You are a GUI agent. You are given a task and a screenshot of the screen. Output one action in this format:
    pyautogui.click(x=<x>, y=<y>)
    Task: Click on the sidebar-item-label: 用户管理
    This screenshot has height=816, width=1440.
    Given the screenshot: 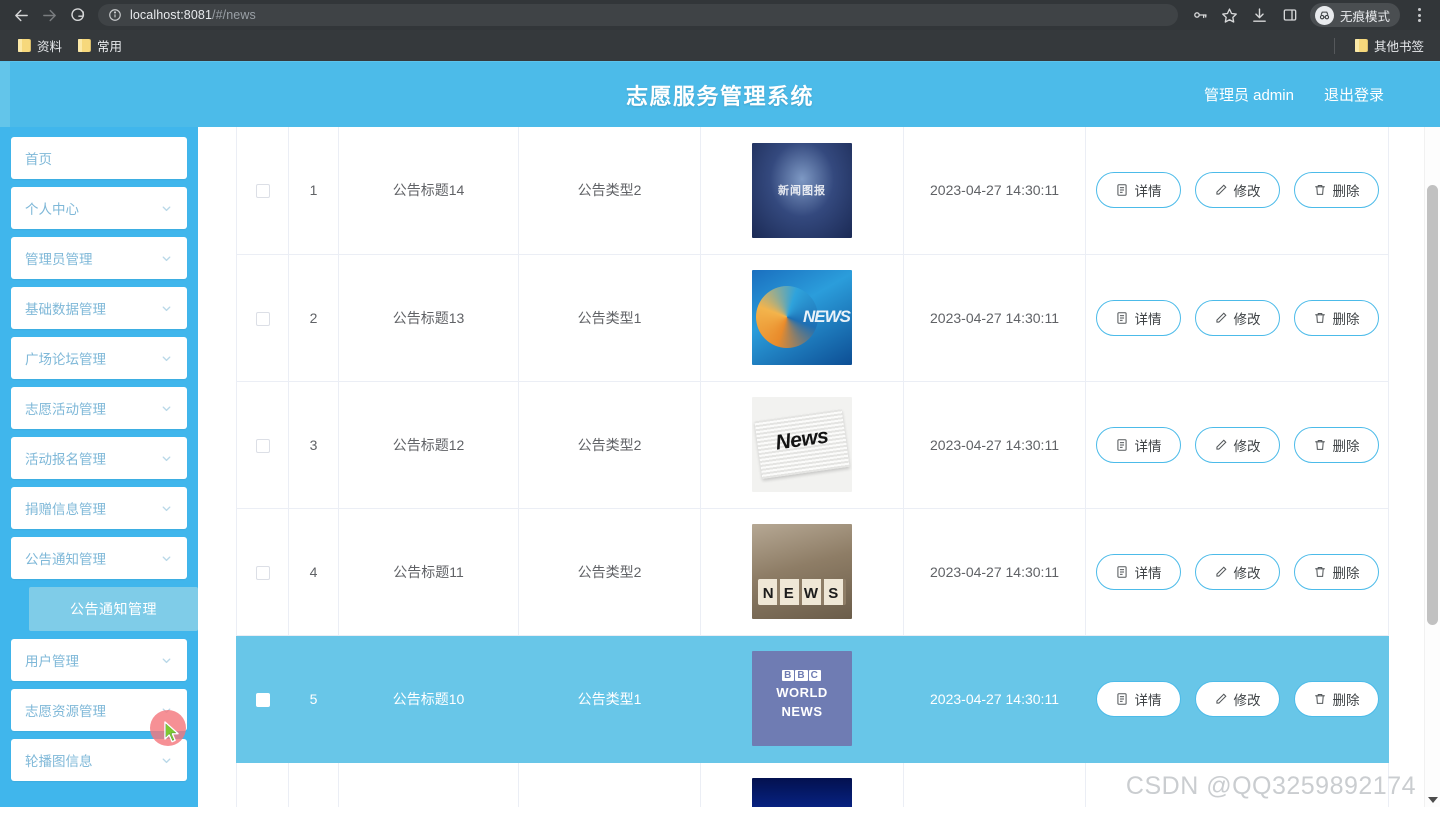 What is the action you would take?
    pyautogui.click(x=52, y=661)
    